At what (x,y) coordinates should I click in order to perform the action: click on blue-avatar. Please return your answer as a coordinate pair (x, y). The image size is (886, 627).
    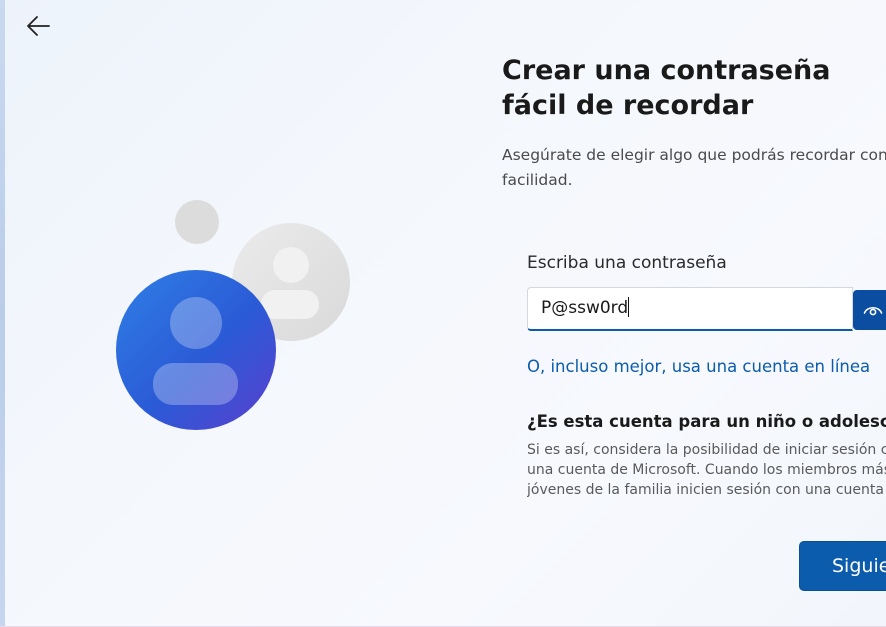
    Looking at the image, I should click on (196, 350).